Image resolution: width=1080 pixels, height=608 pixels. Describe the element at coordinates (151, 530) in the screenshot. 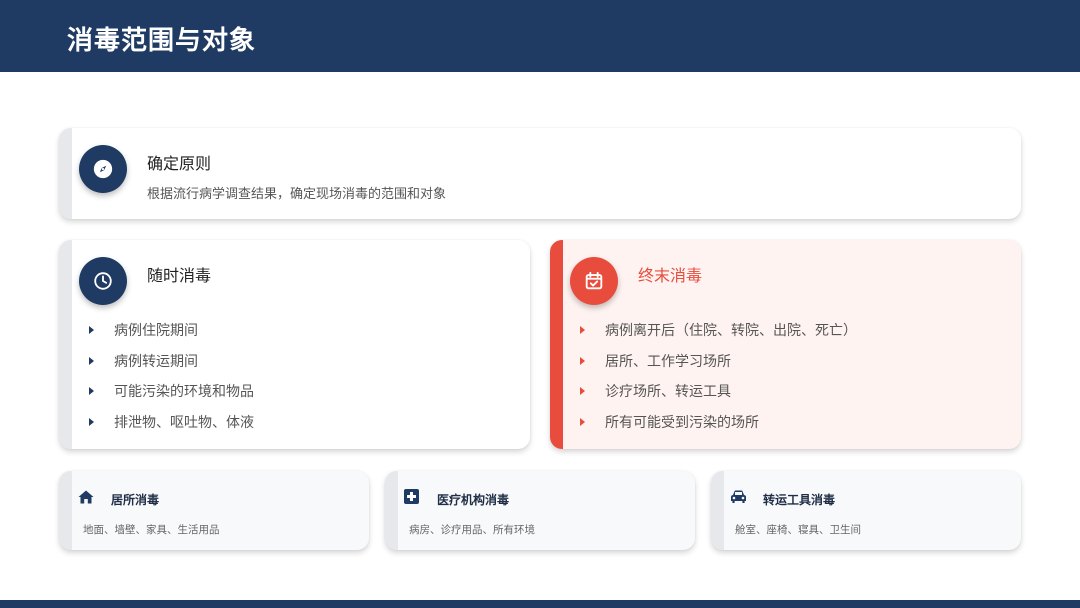

I see `home-disinfection-desc: 地面、墙壁、家具、生活用品` at that location.